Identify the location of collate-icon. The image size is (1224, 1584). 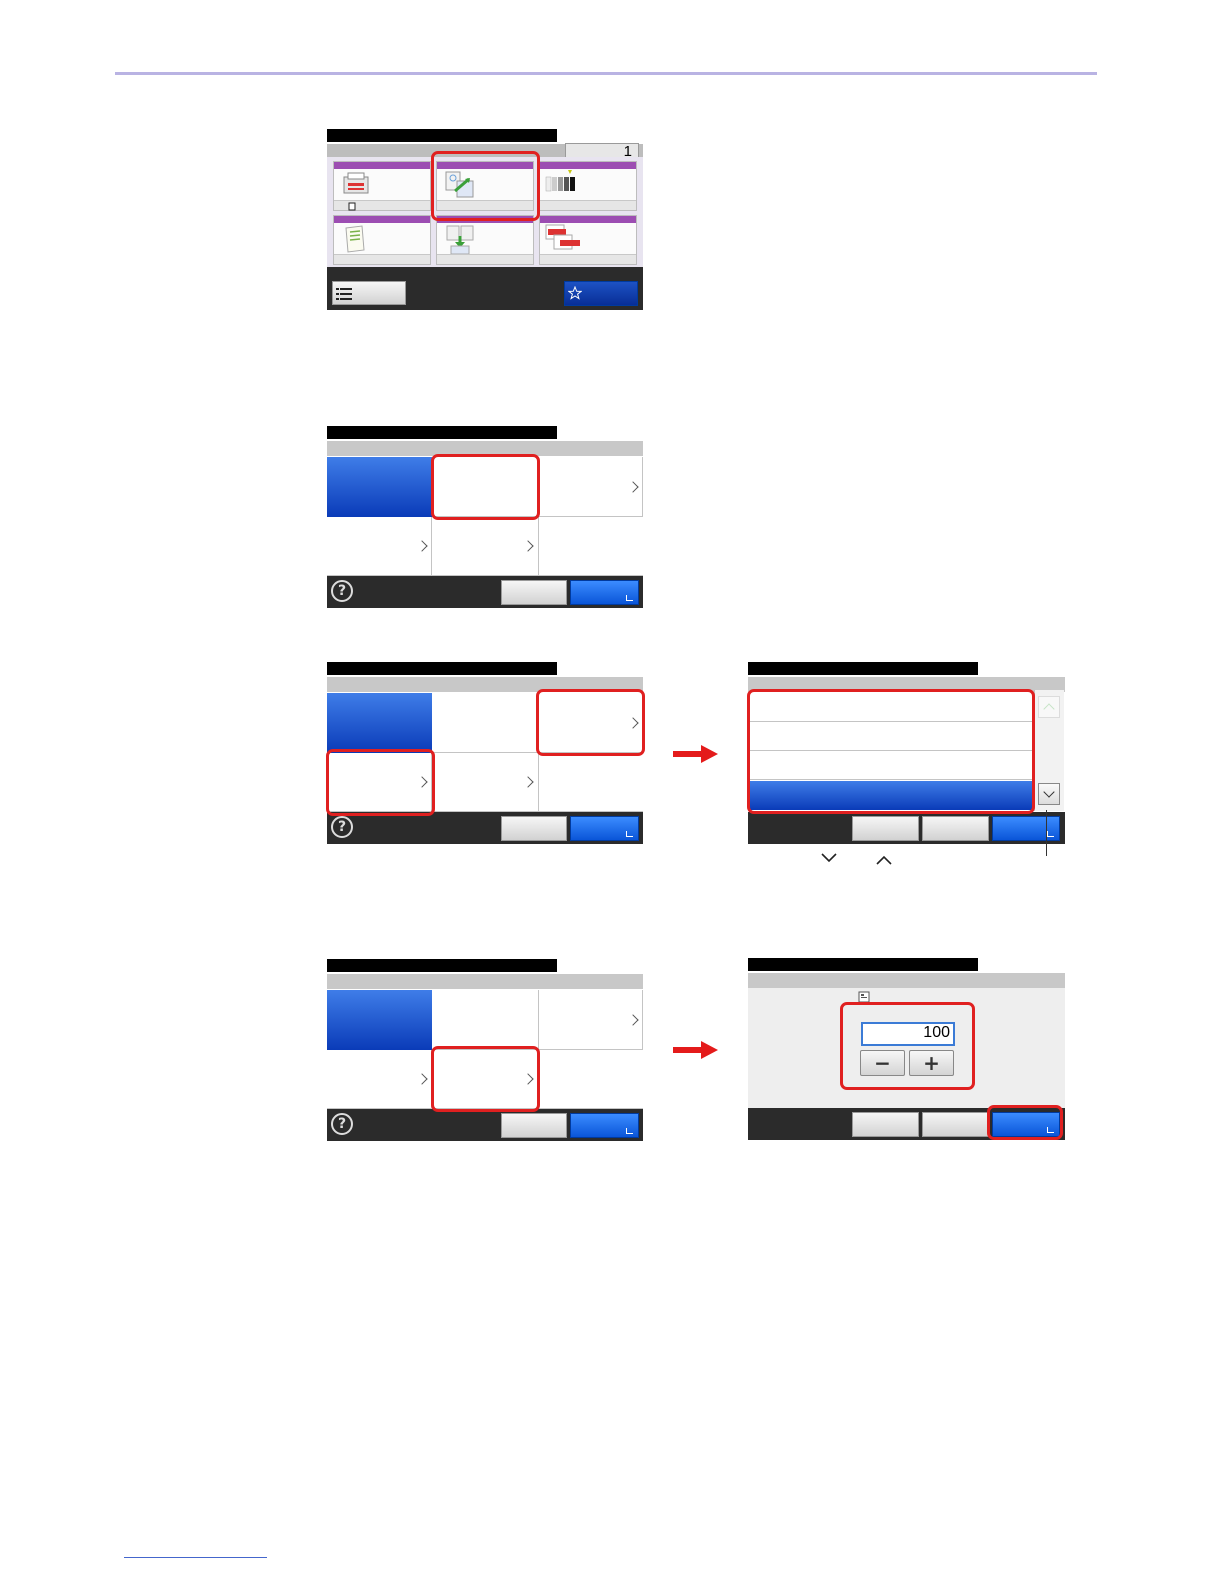
(562, 237).